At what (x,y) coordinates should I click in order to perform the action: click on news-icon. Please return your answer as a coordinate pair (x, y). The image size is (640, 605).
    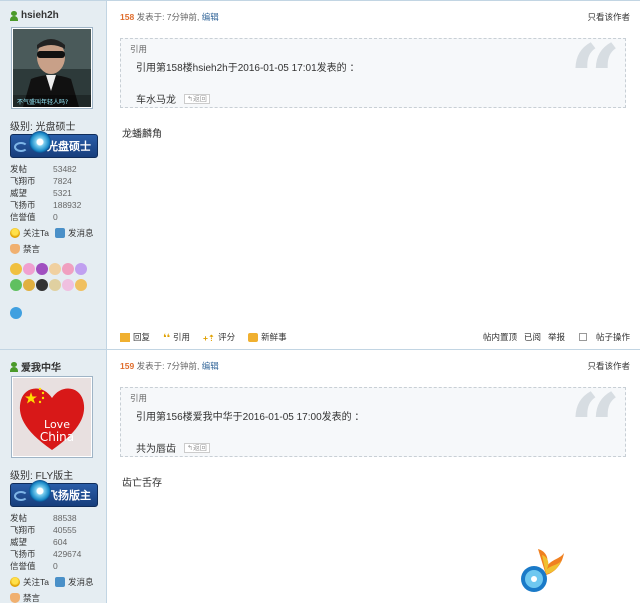
    Looking at the image, I should click on (253, 337).